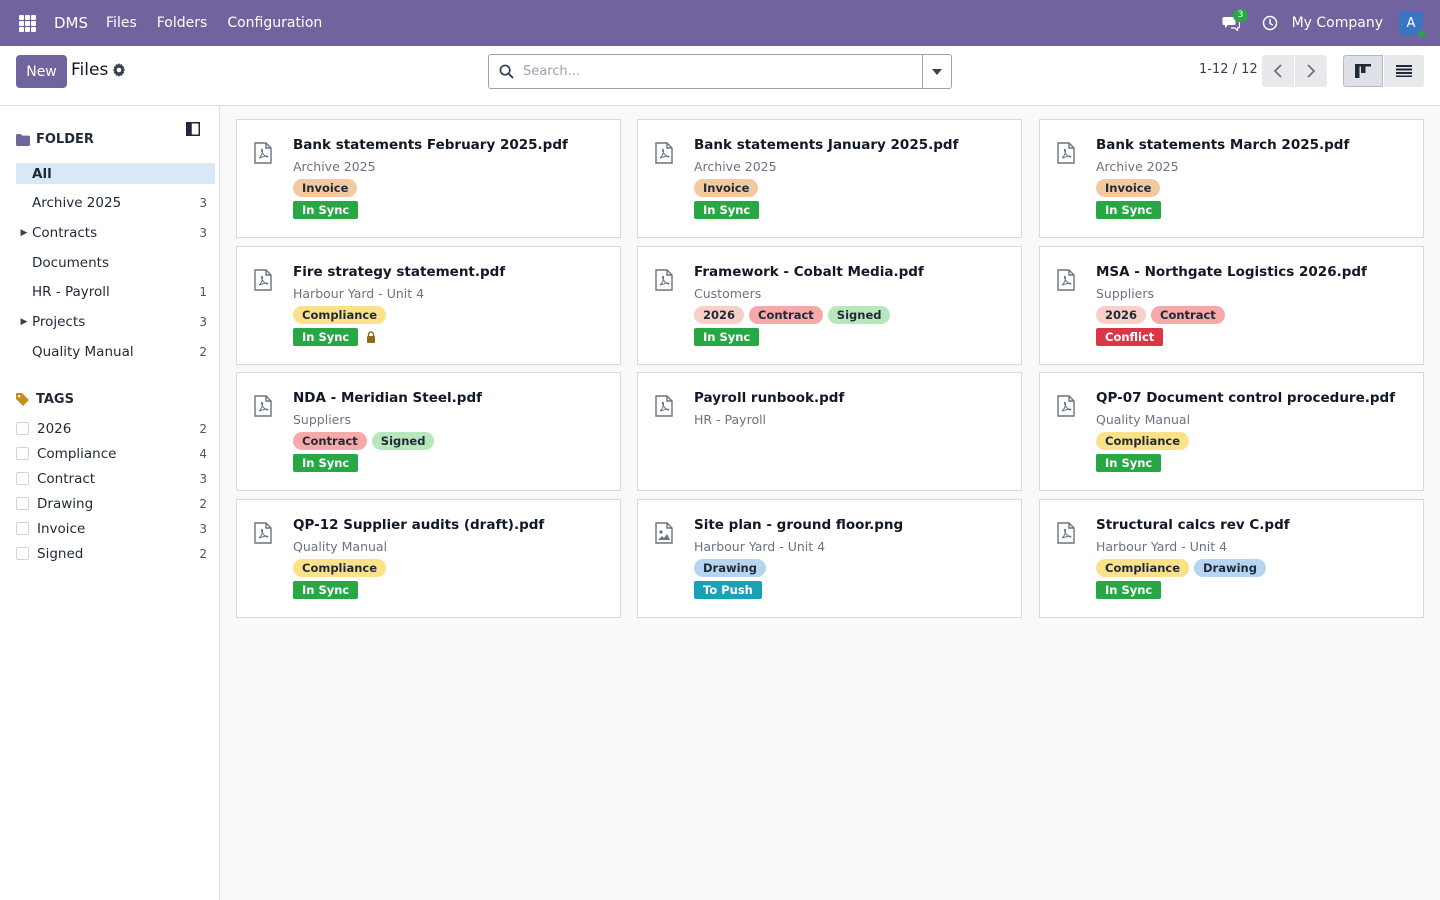 The width and height of the screenshot is (1440, 900). Describe the element at coordinates (1311, 71) in the screenshot. I see `pager-next-button` at that location.